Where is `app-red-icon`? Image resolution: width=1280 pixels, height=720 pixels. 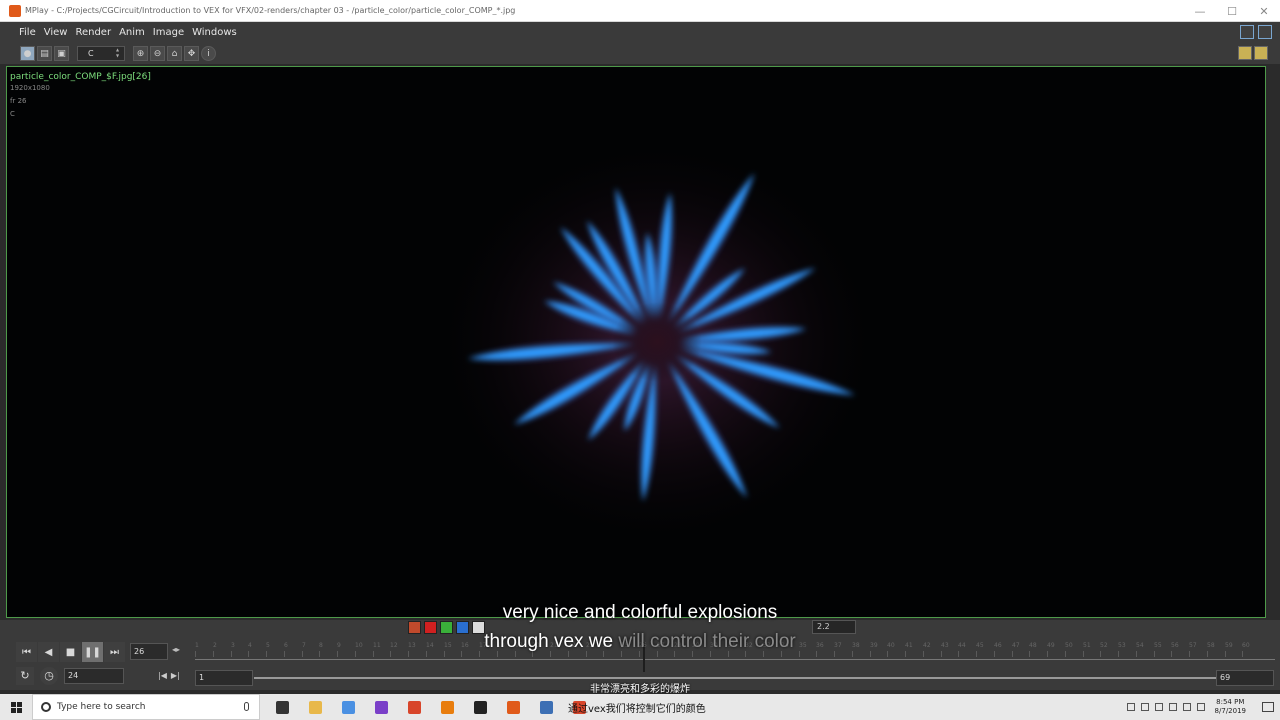
app-red-icon is located at coordinates (414, 707).